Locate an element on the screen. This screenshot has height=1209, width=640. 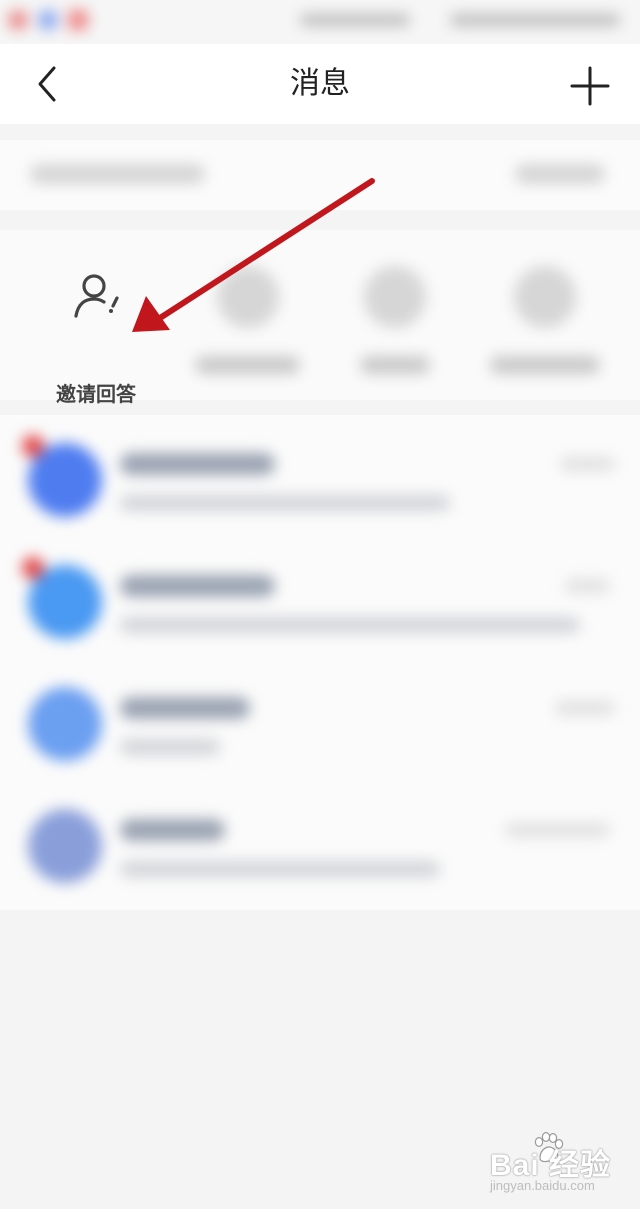
blurred-banner is located at coordinates (320, 175).